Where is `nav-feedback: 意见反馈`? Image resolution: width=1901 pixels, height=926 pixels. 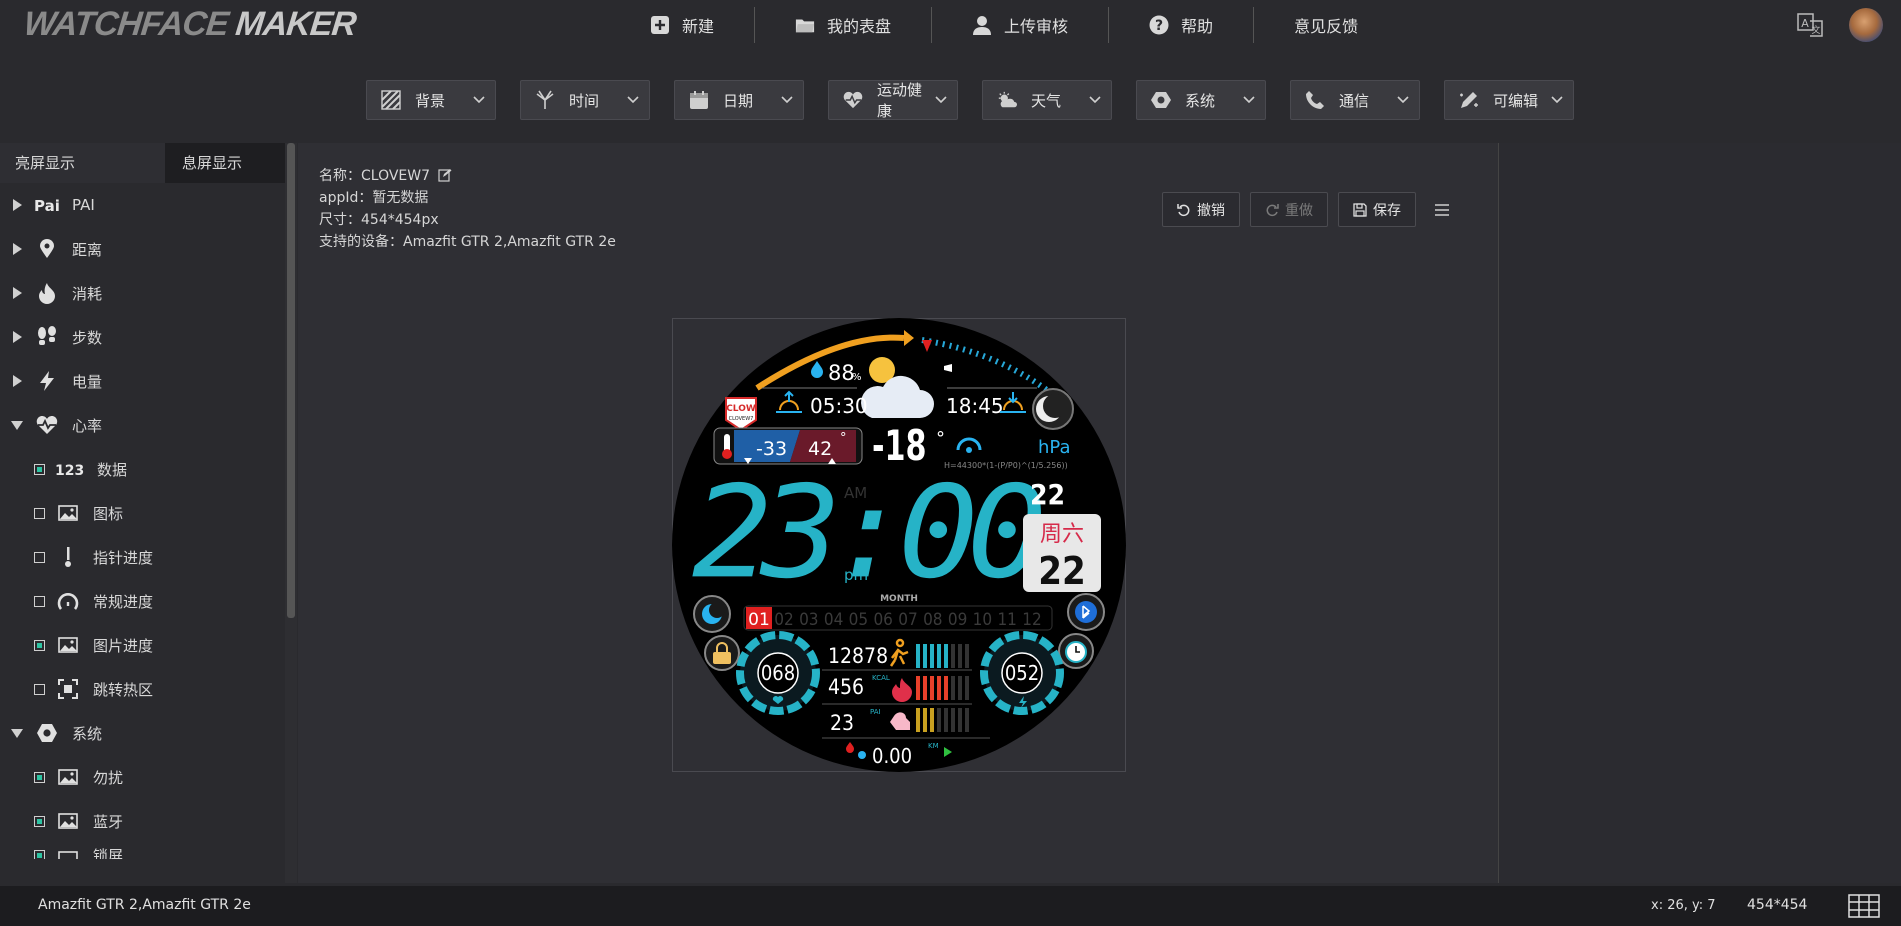
nav-feedback: 意见反馈 is located at coordinates (1326, 25).